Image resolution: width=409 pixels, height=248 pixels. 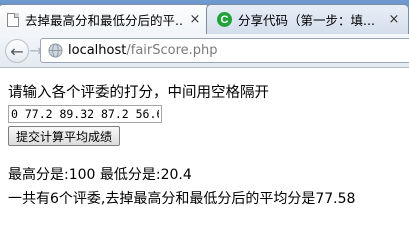 What do you see at coordinates (224, 50) in the screenshot?
I see `address-bar: localhost/fairScore.php` at bounding box center [224, 50].